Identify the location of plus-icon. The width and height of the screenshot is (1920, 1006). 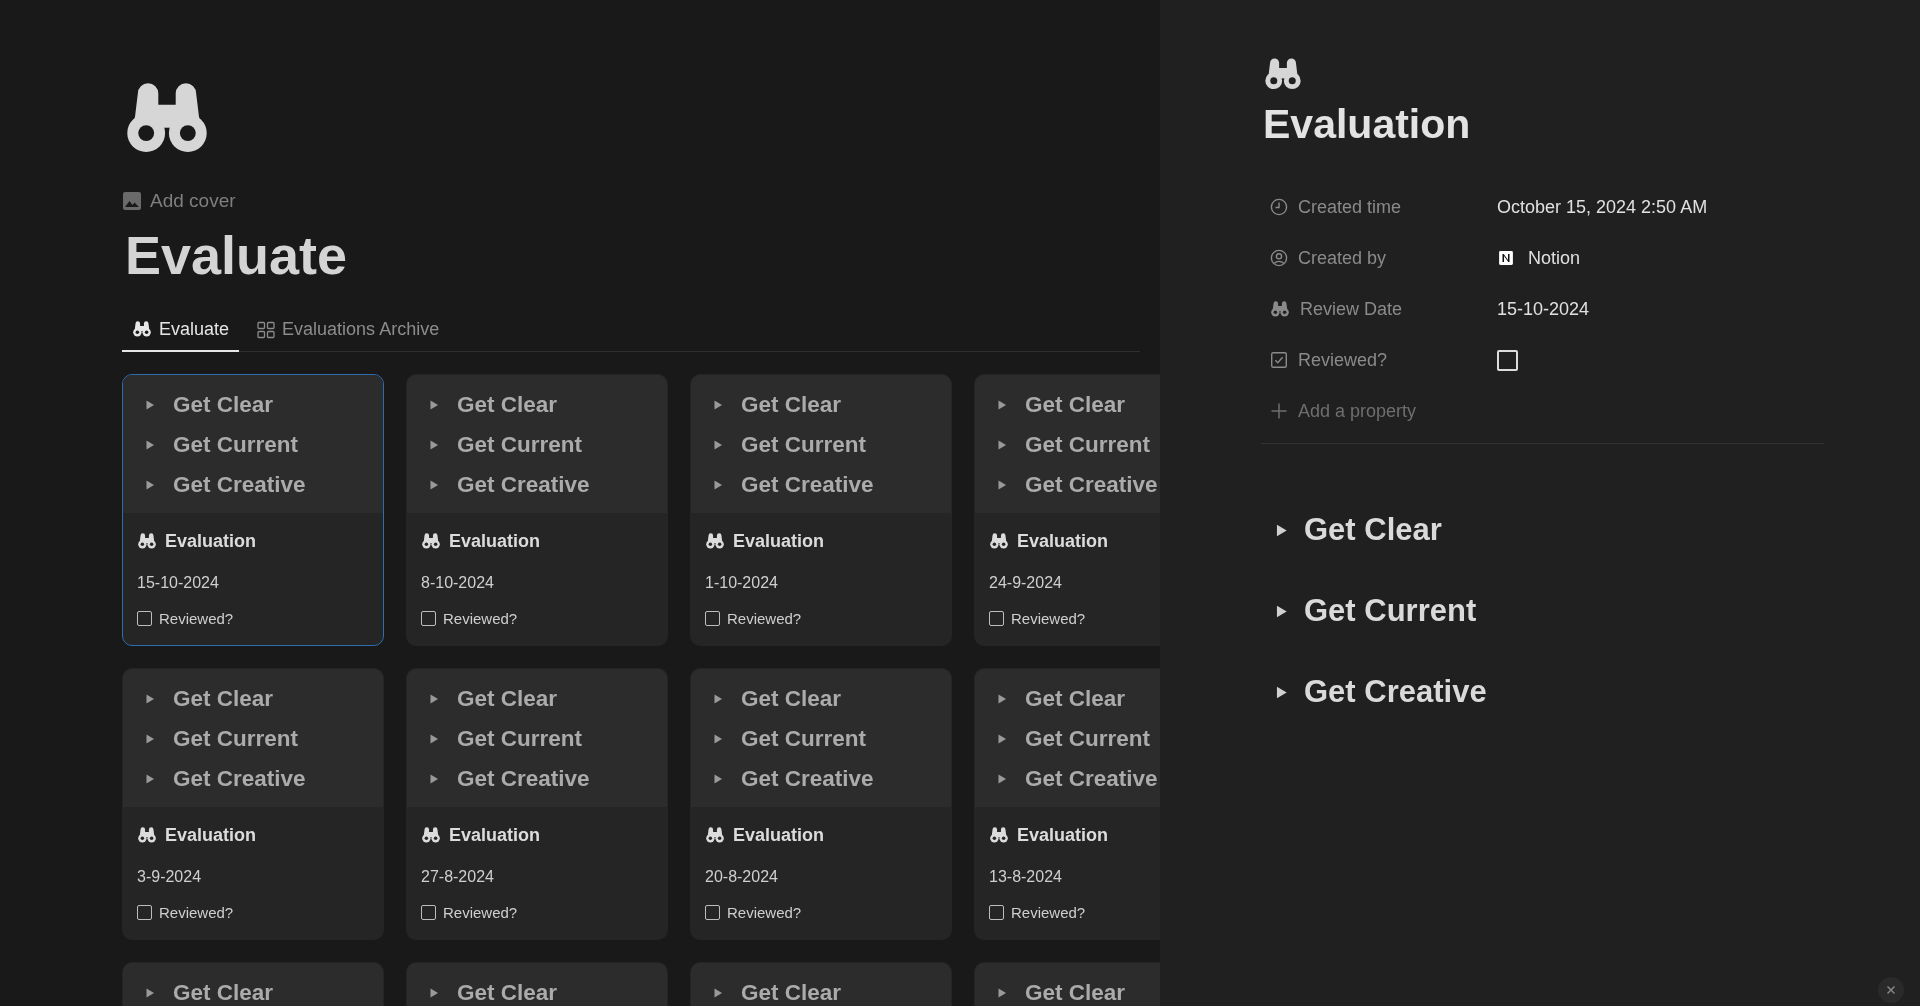
(1279, 411).